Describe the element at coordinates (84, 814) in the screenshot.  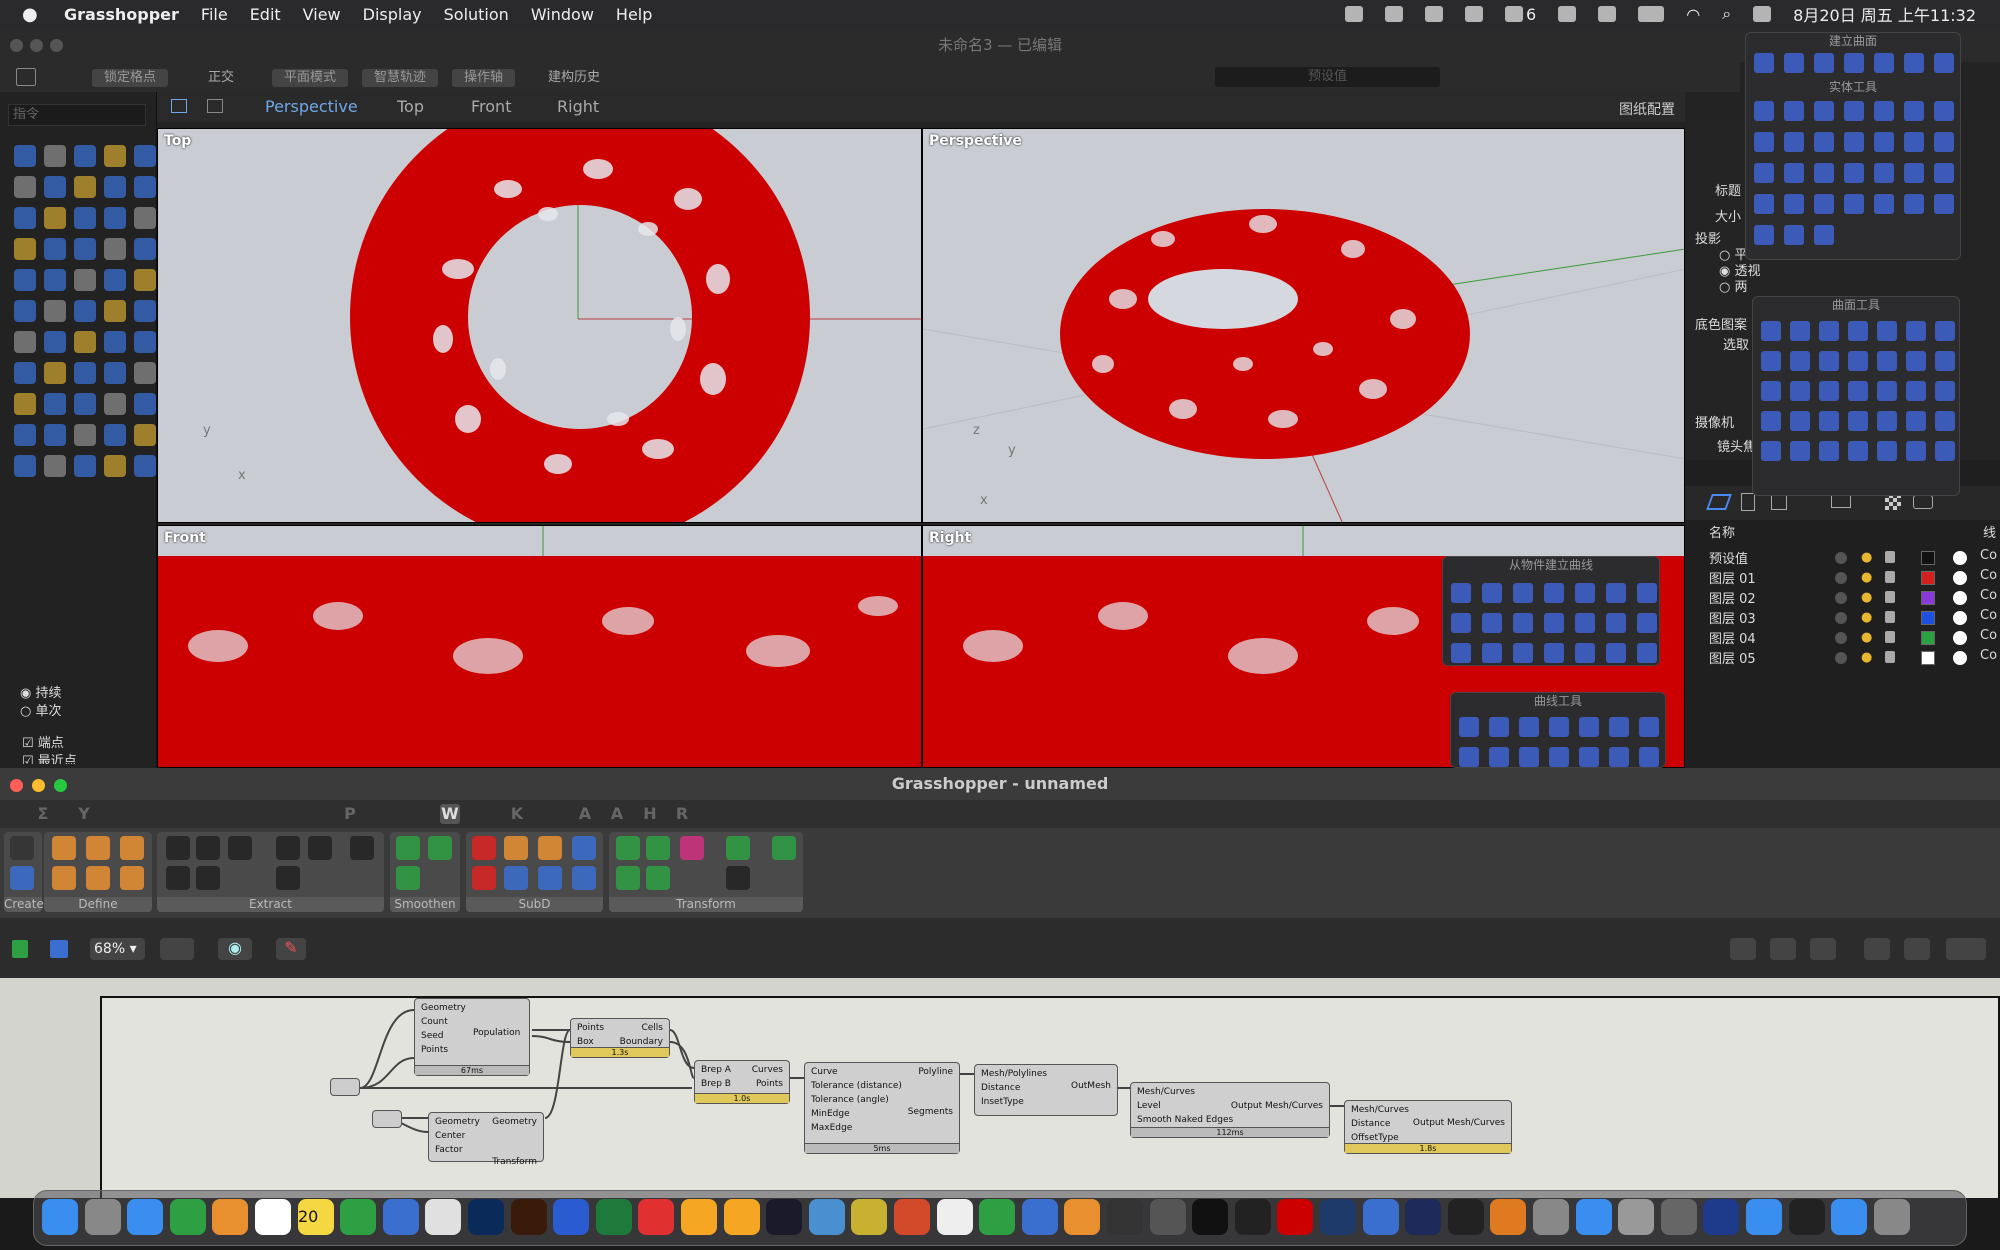
I see `tab-y: Y` at that location.